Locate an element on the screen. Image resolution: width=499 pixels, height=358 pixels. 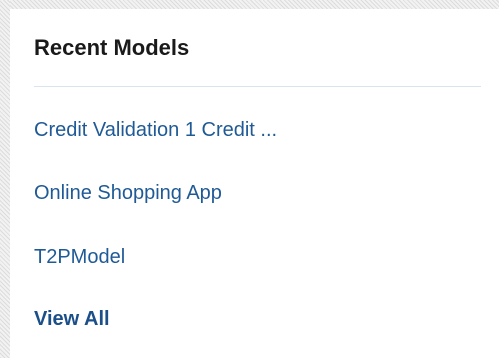
panel-title: Recent Models is located at coordinates (112, 47).